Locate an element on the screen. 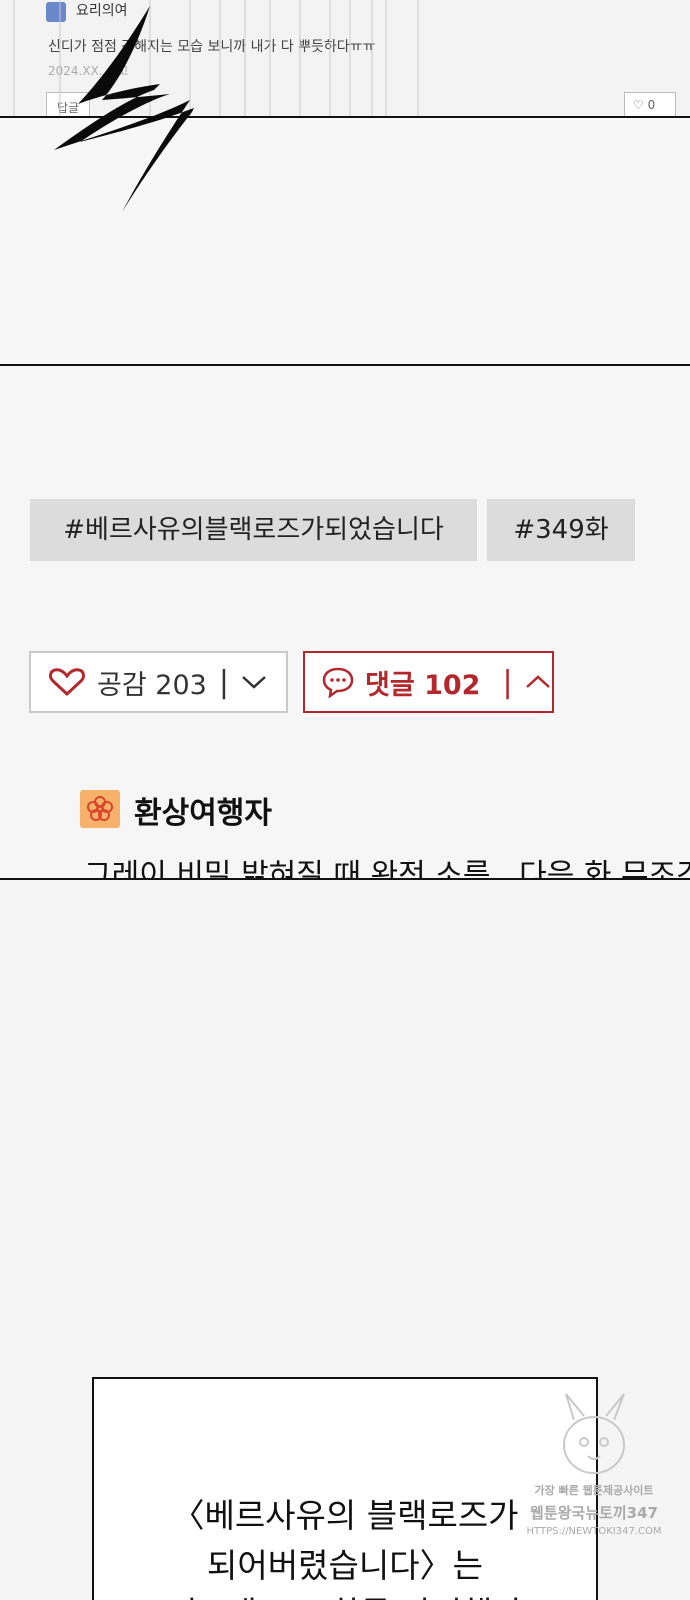 Image resolution: width=690 pixels, height=1600 pixels. notice-line-1: 〈베르사유의 블랙로즈가 is located at coordinates (345, 1515).